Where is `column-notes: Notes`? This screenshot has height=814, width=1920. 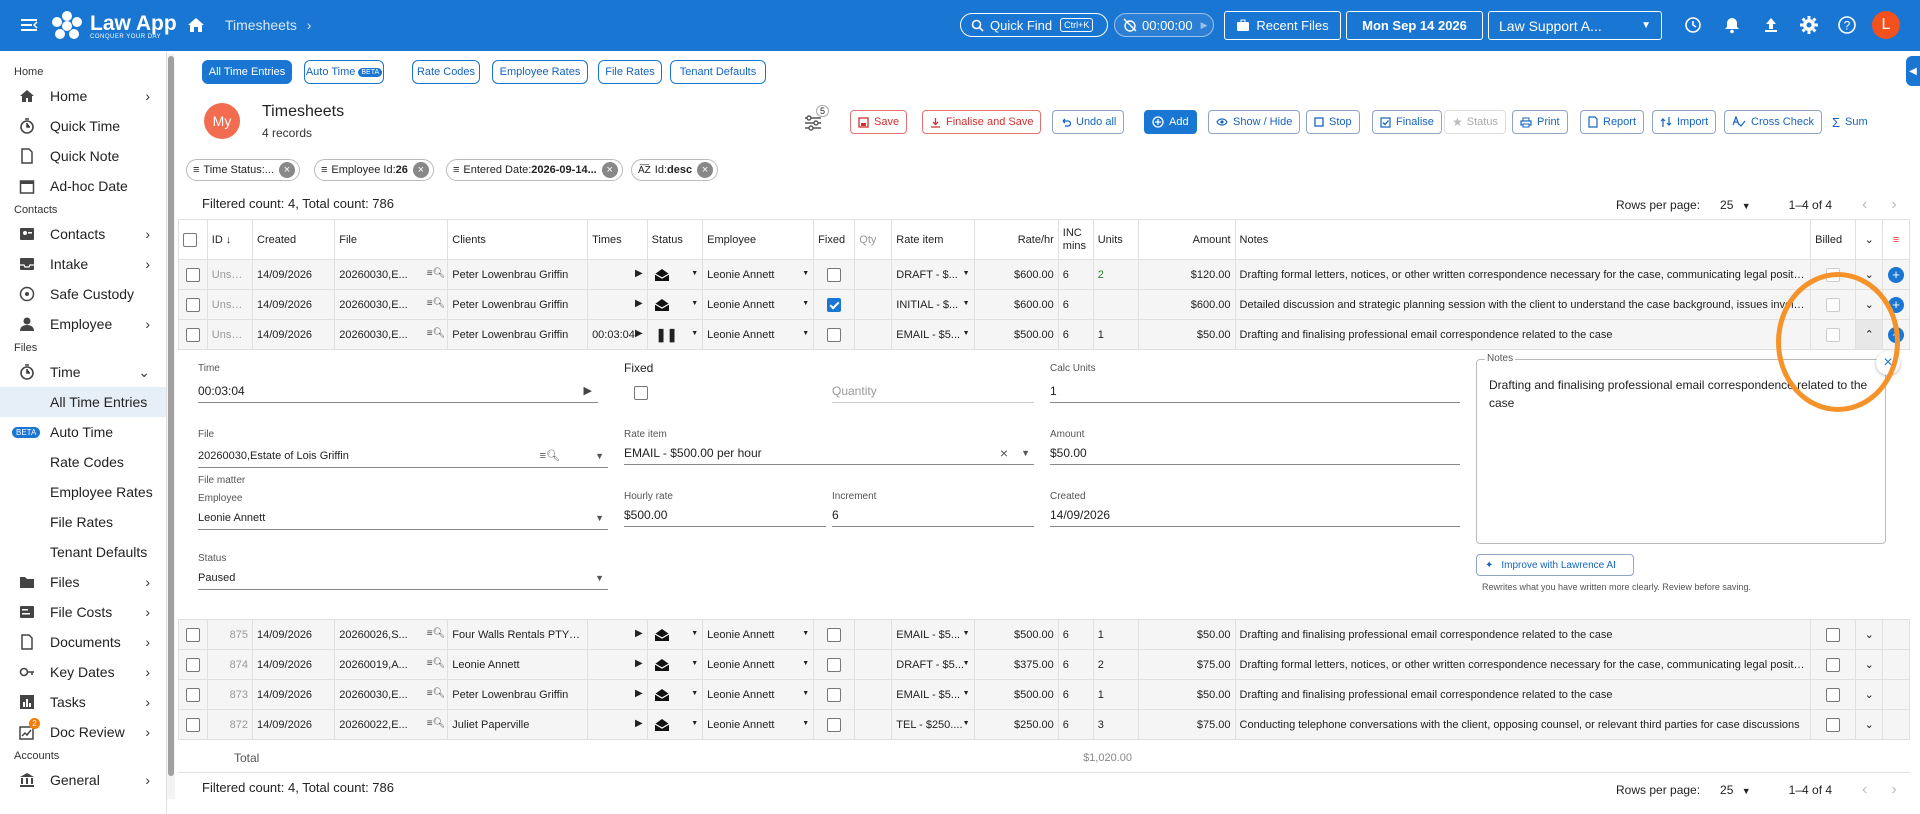 column-notes: Notes is located at coordinates (1523, 239).